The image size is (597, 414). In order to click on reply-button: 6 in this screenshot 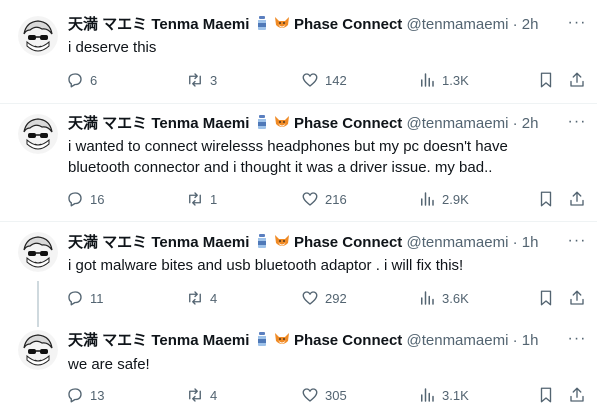, I will do `click(81, 80)`.